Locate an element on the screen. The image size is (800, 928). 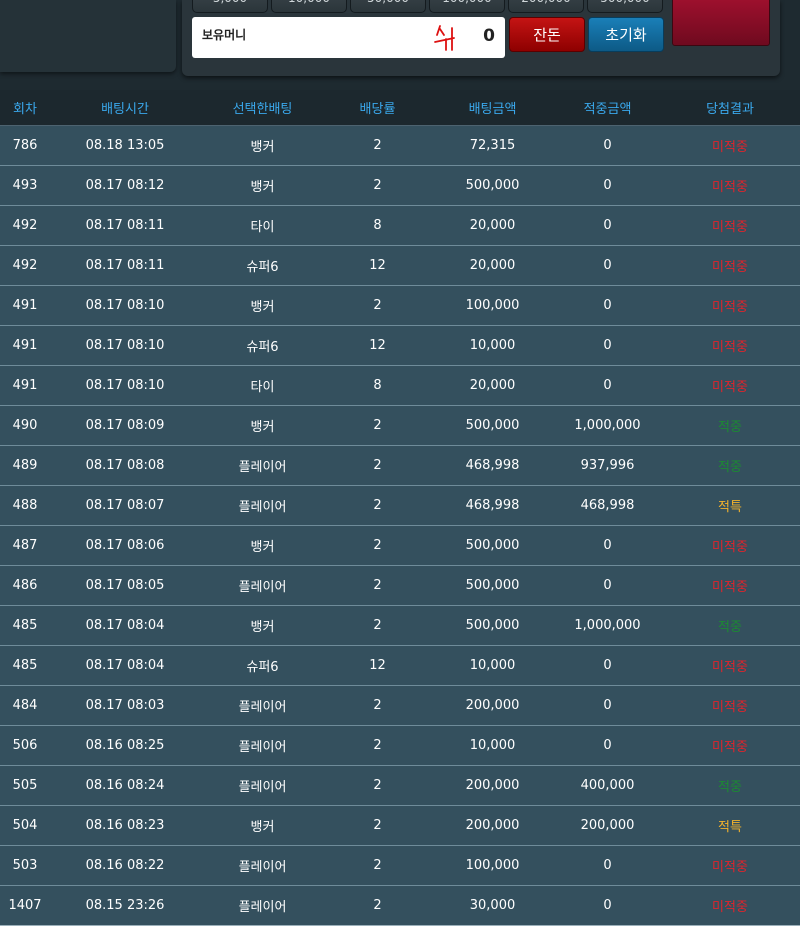
table-row: 504 08.16 08:23 뱅커 2 200,000 200,000 적특 is located at coordinates (400, 825).